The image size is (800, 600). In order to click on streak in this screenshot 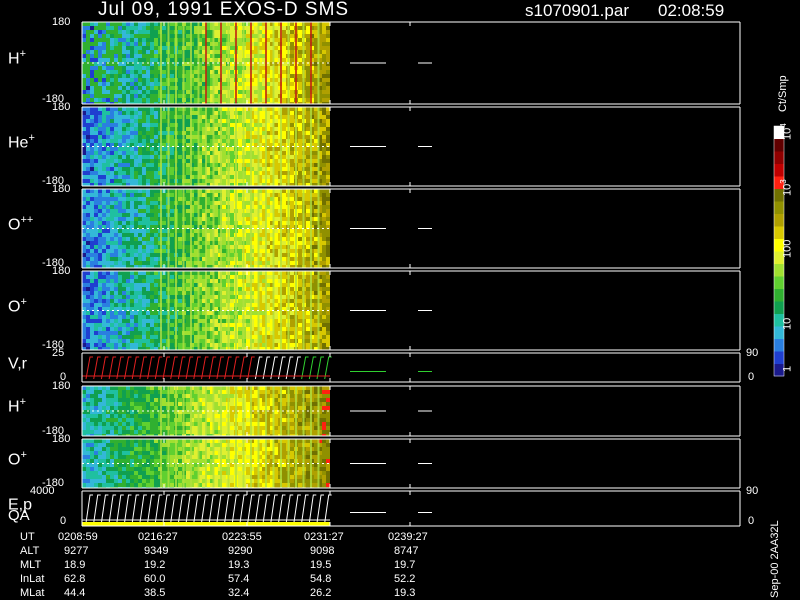, I will do `click(251, 228)`.